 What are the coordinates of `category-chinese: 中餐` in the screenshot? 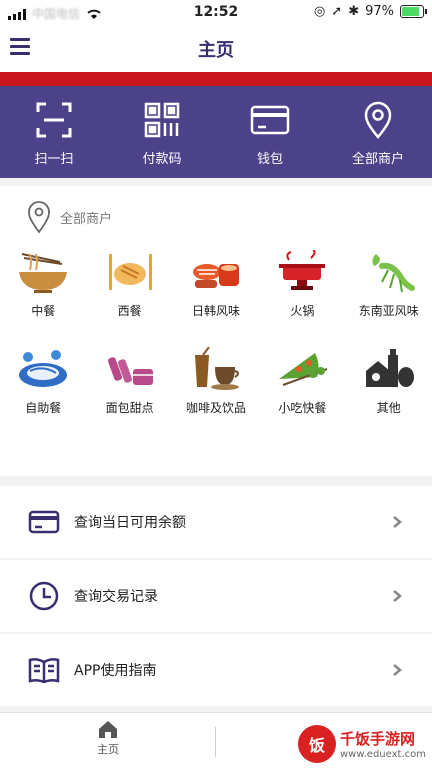 It's located at (43, 284).